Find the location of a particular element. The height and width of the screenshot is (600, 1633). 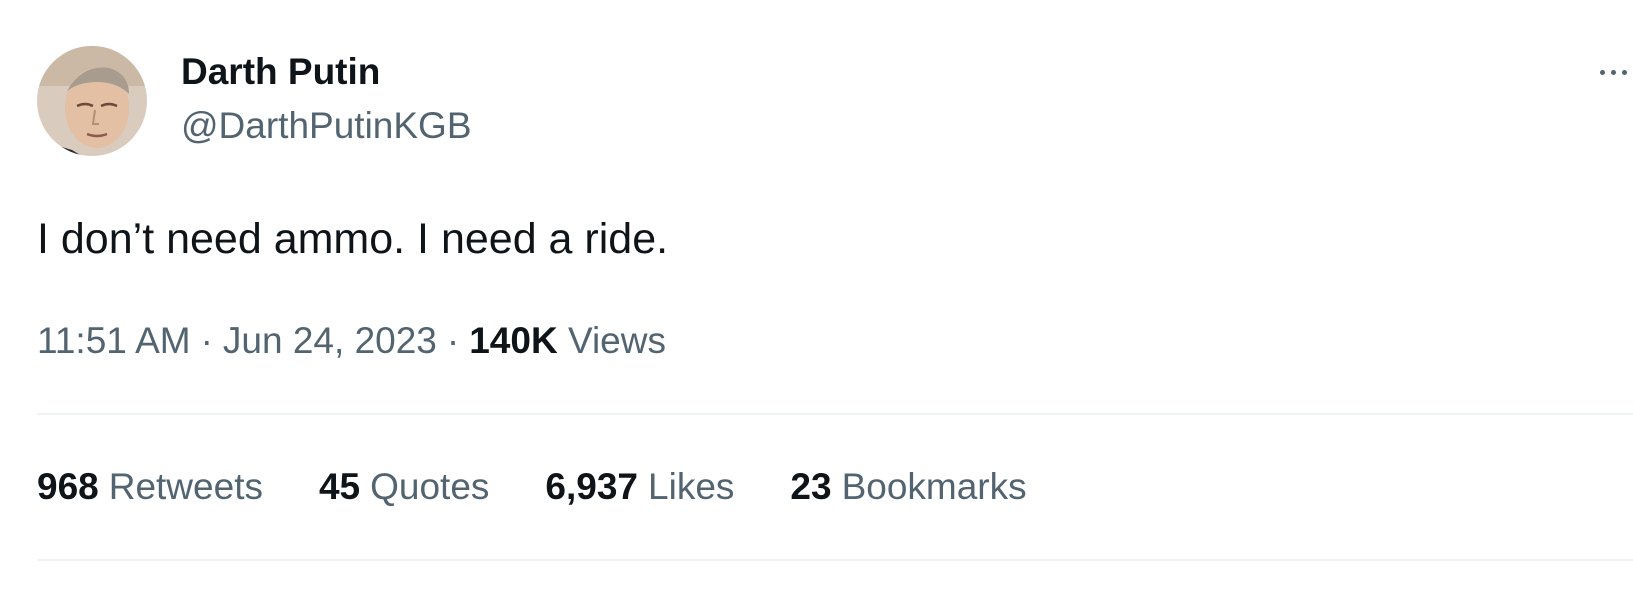

more-options-button is located at coordinates (1616, 72).